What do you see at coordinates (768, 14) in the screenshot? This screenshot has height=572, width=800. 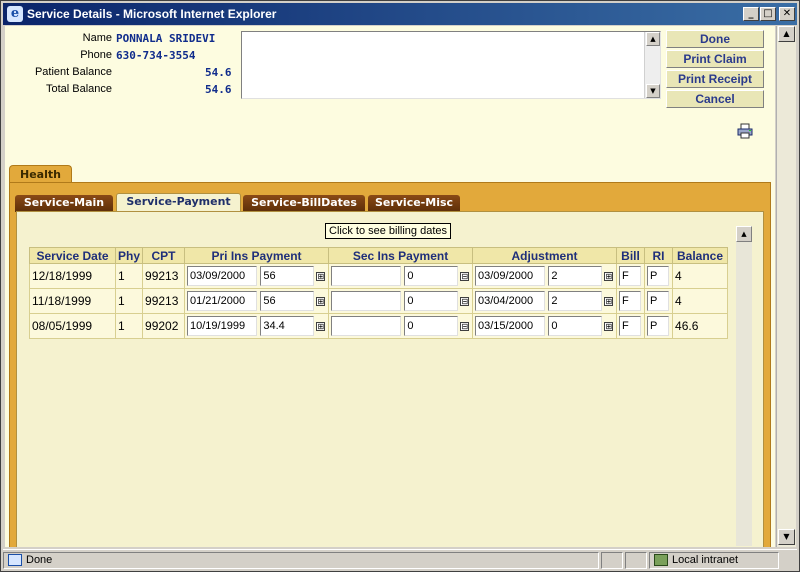 I see `maximize-button: □` at bounding box center [768, 14].